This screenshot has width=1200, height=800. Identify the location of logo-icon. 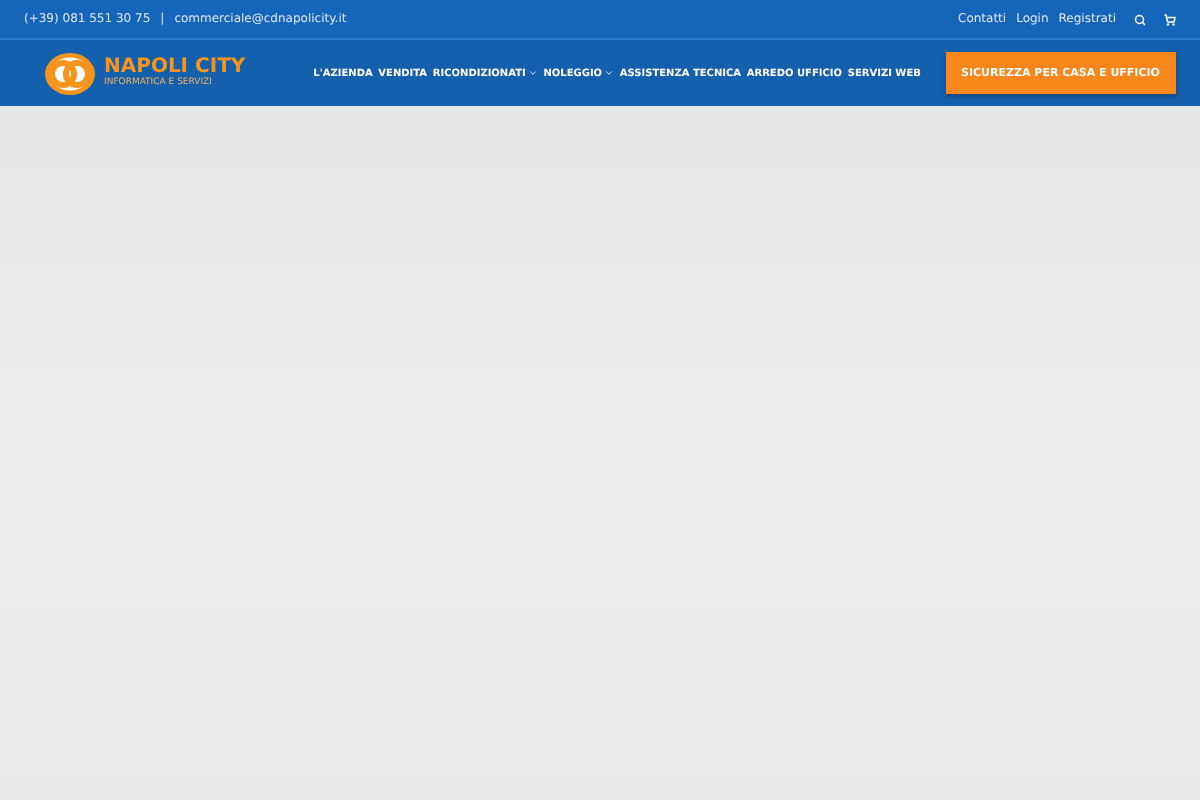
(70, 73).